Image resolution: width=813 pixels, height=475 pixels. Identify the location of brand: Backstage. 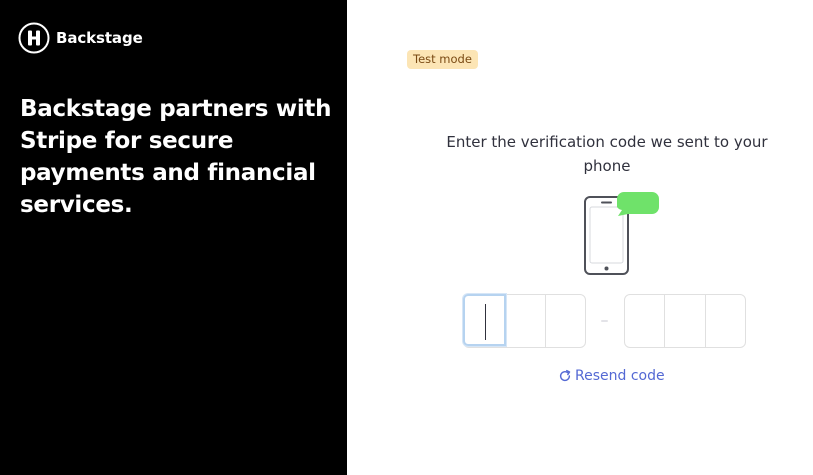
(80, 38).